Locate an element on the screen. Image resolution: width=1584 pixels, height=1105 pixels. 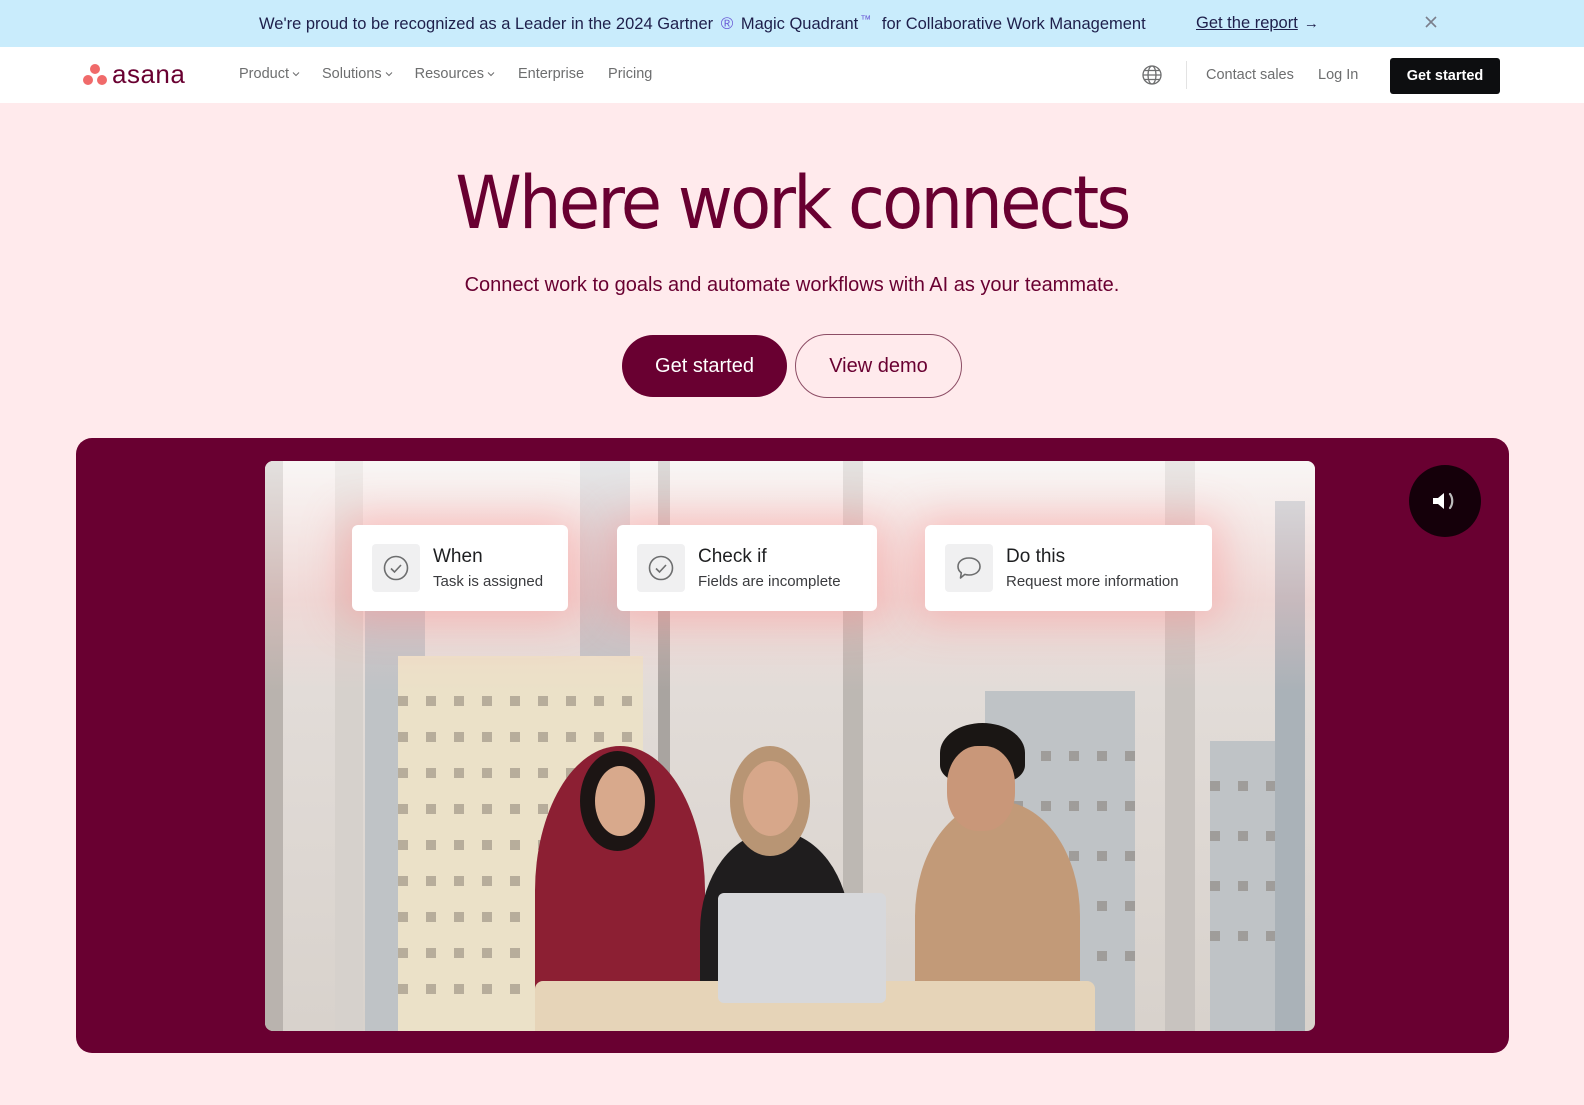
workflow-card-check-if: Check if Fields are incomplete is located at coordinates (747, 568).